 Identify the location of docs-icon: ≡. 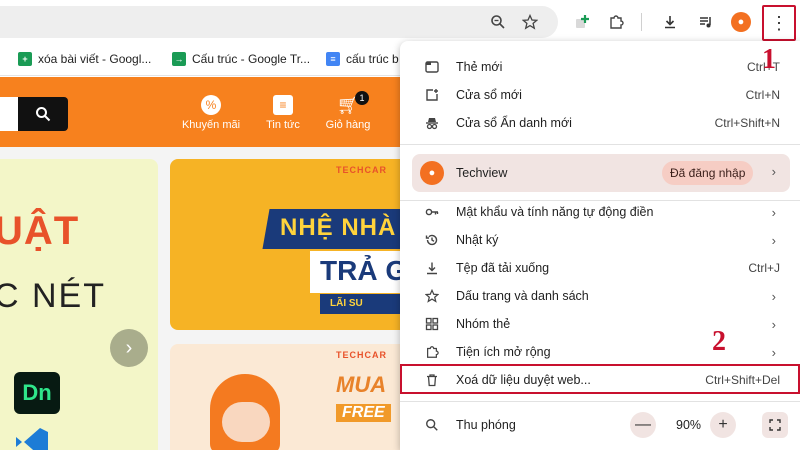
(333, 59).